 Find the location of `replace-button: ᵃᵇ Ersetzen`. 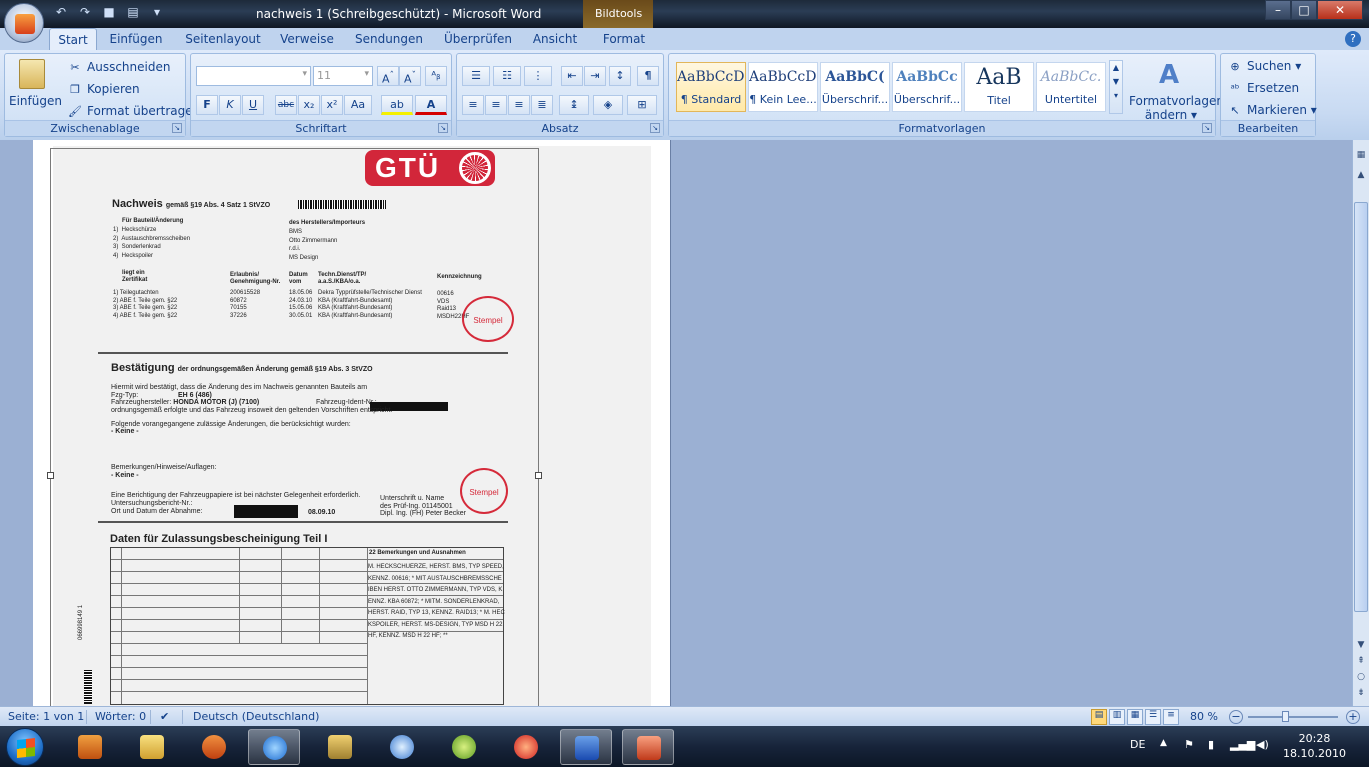

replace-button: ᵃᵇ Ersetzen is located at coordinates (1263, 88).